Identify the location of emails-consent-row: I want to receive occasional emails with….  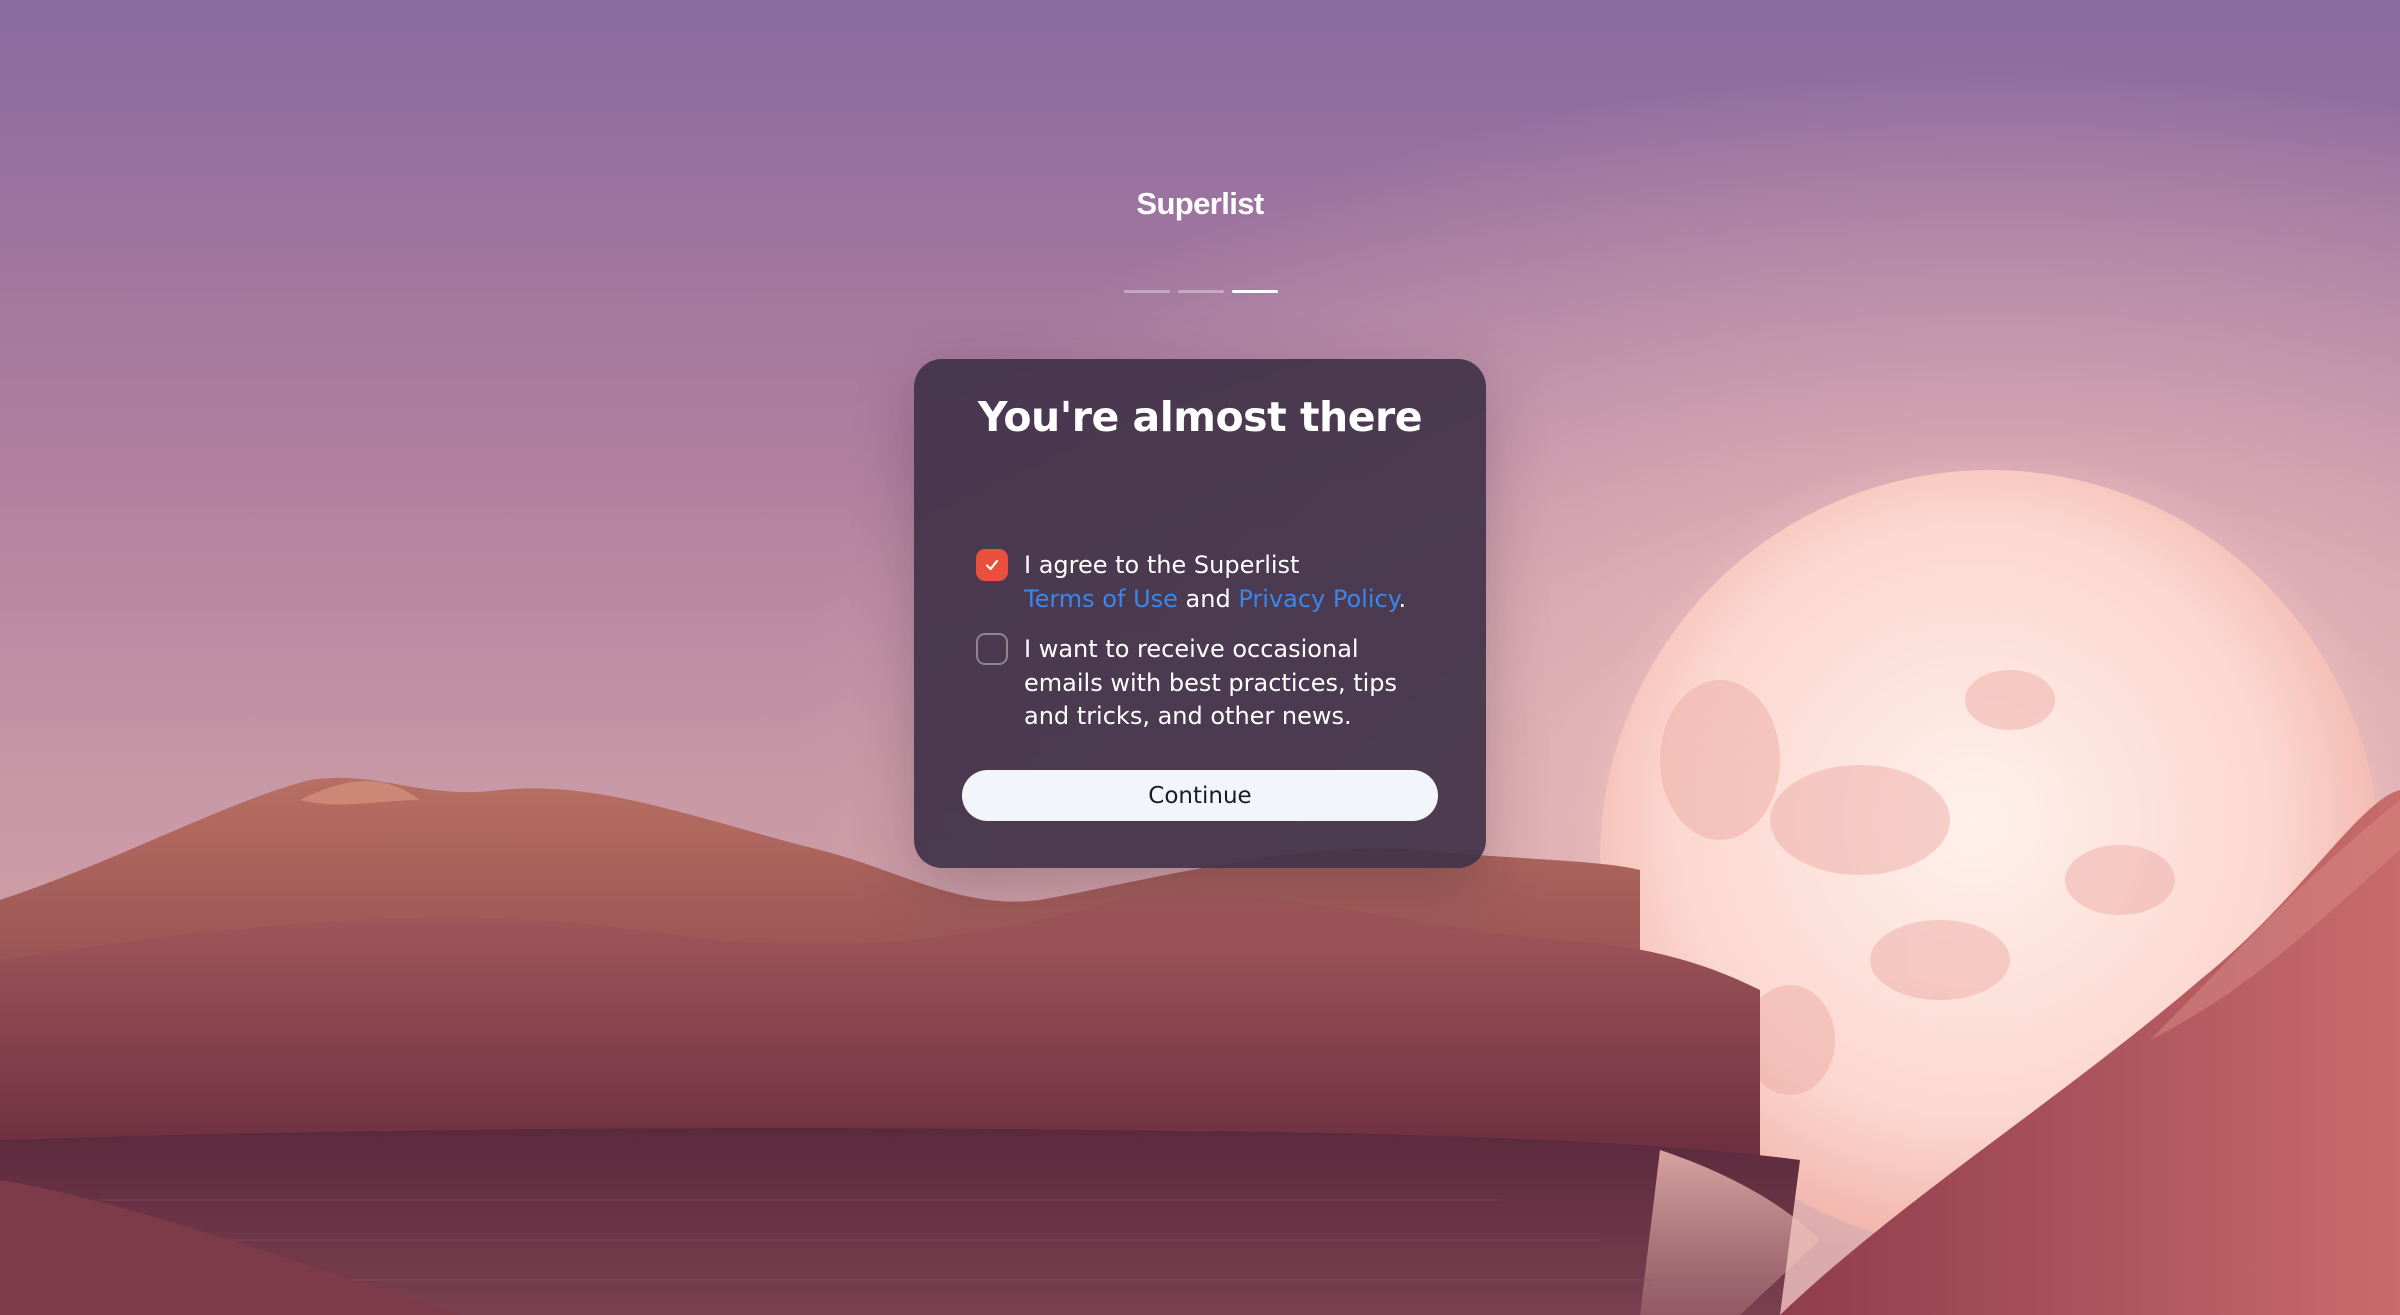
(1210, 683).